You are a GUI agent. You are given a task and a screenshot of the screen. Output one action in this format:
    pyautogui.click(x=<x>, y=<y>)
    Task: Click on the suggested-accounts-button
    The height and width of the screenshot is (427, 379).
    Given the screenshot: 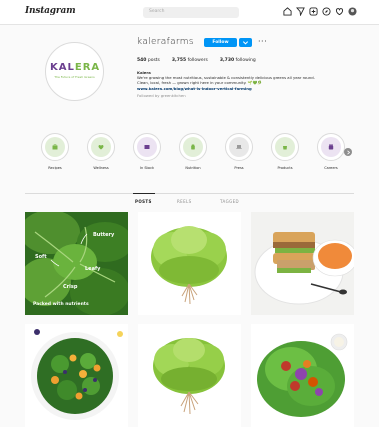 What is the action you would take?
    pyautogui.click(x=245, y=42)
    